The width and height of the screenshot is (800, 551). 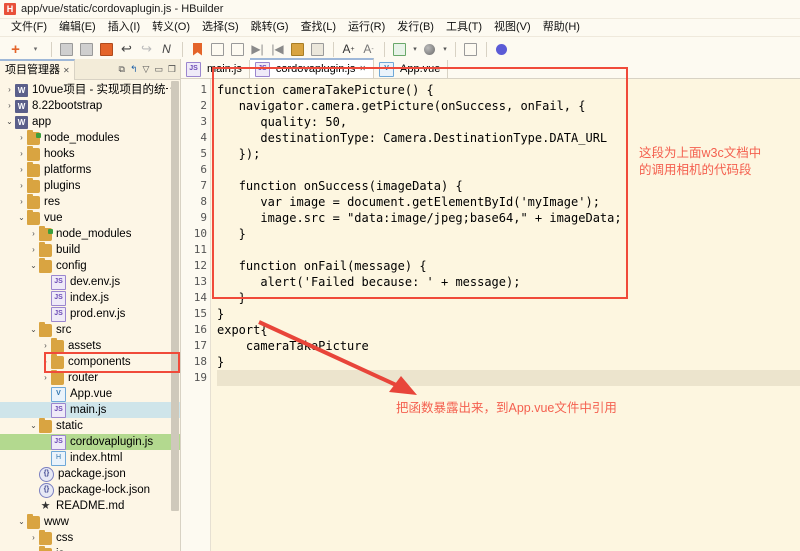 I want to click on font-increase-icon: A +, so click(x=348, y=49).